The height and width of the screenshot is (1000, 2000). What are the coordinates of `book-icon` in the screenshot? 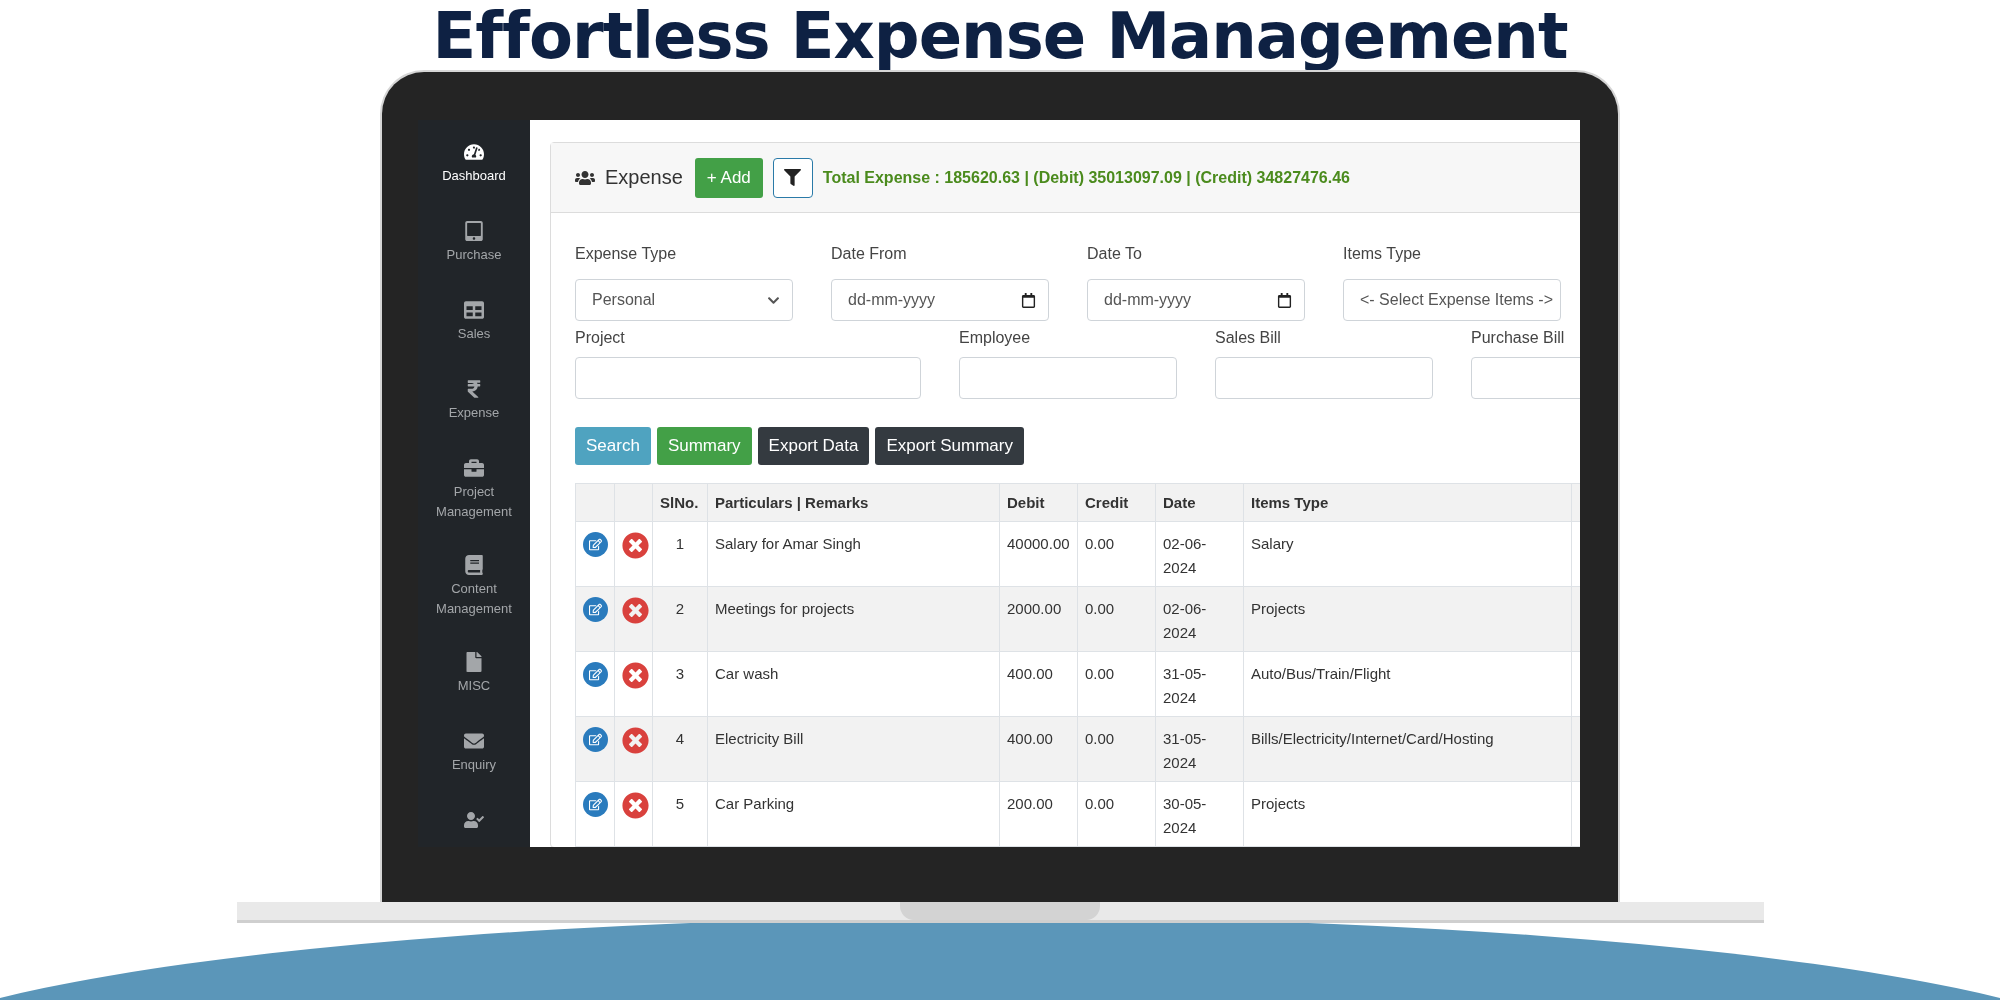 It's located at (474, 565).